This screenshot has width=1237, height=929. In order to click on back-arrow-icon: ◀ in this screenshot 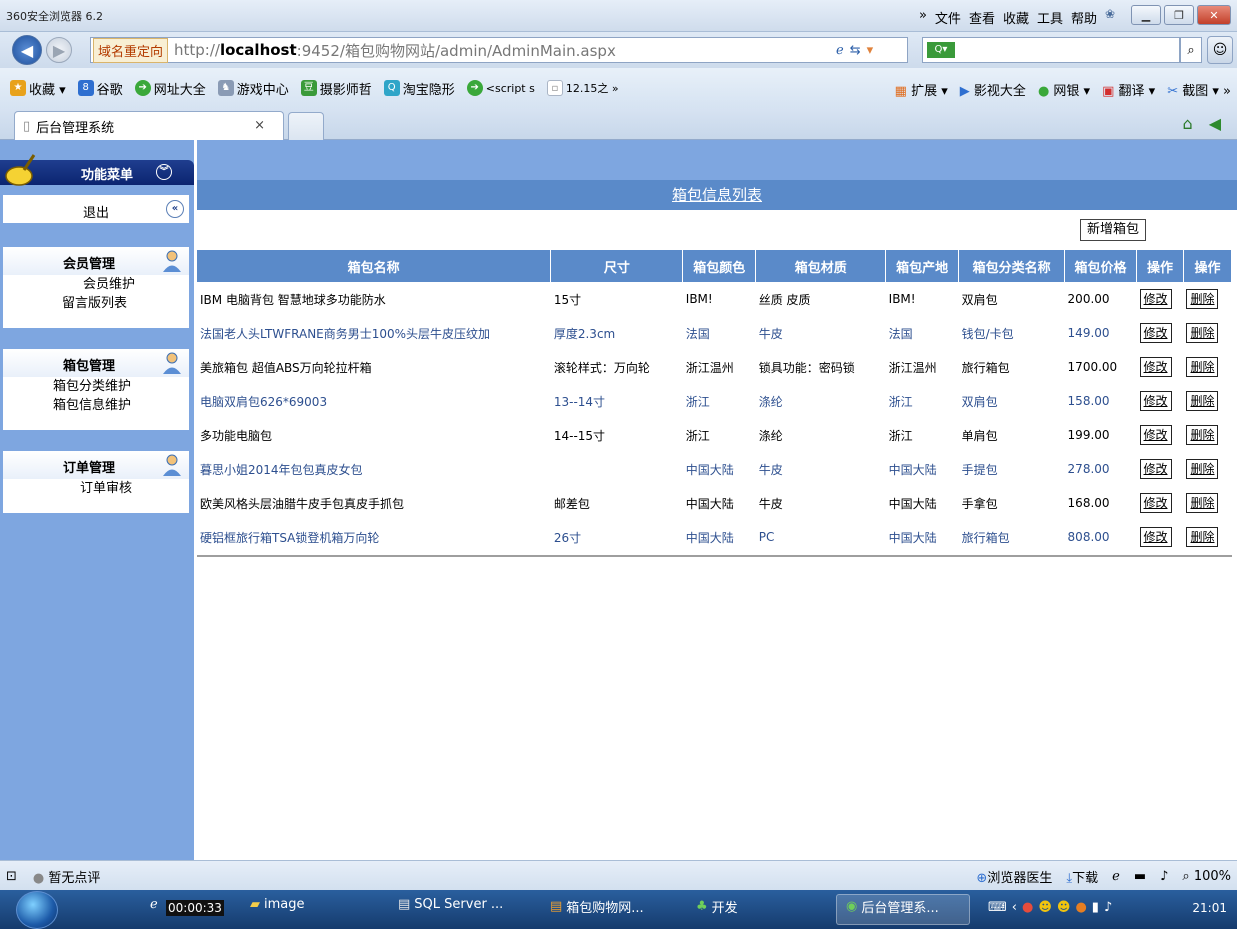, I will do `click(27, 50)`.